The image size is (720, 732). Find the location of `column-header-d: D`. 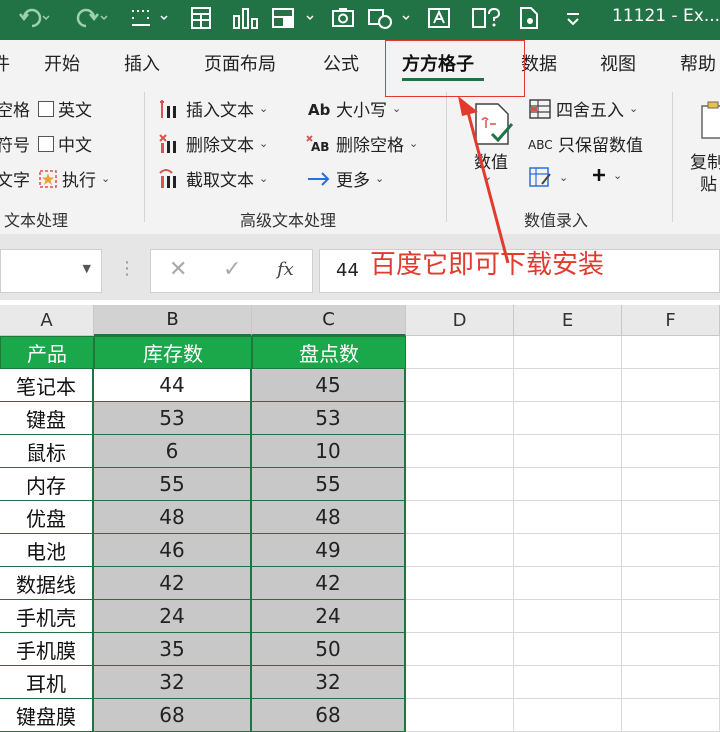

column-header-d: D is located at coordinates (460, 320).